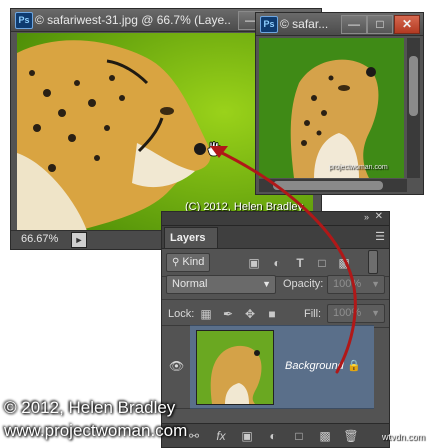 This screenshot has height=448, width=430. What do you see at coordinates (90, 407) in the screenshot?
I see `copyright-text: © 2012, Helen Bradley` at bounding box center [90, 407].